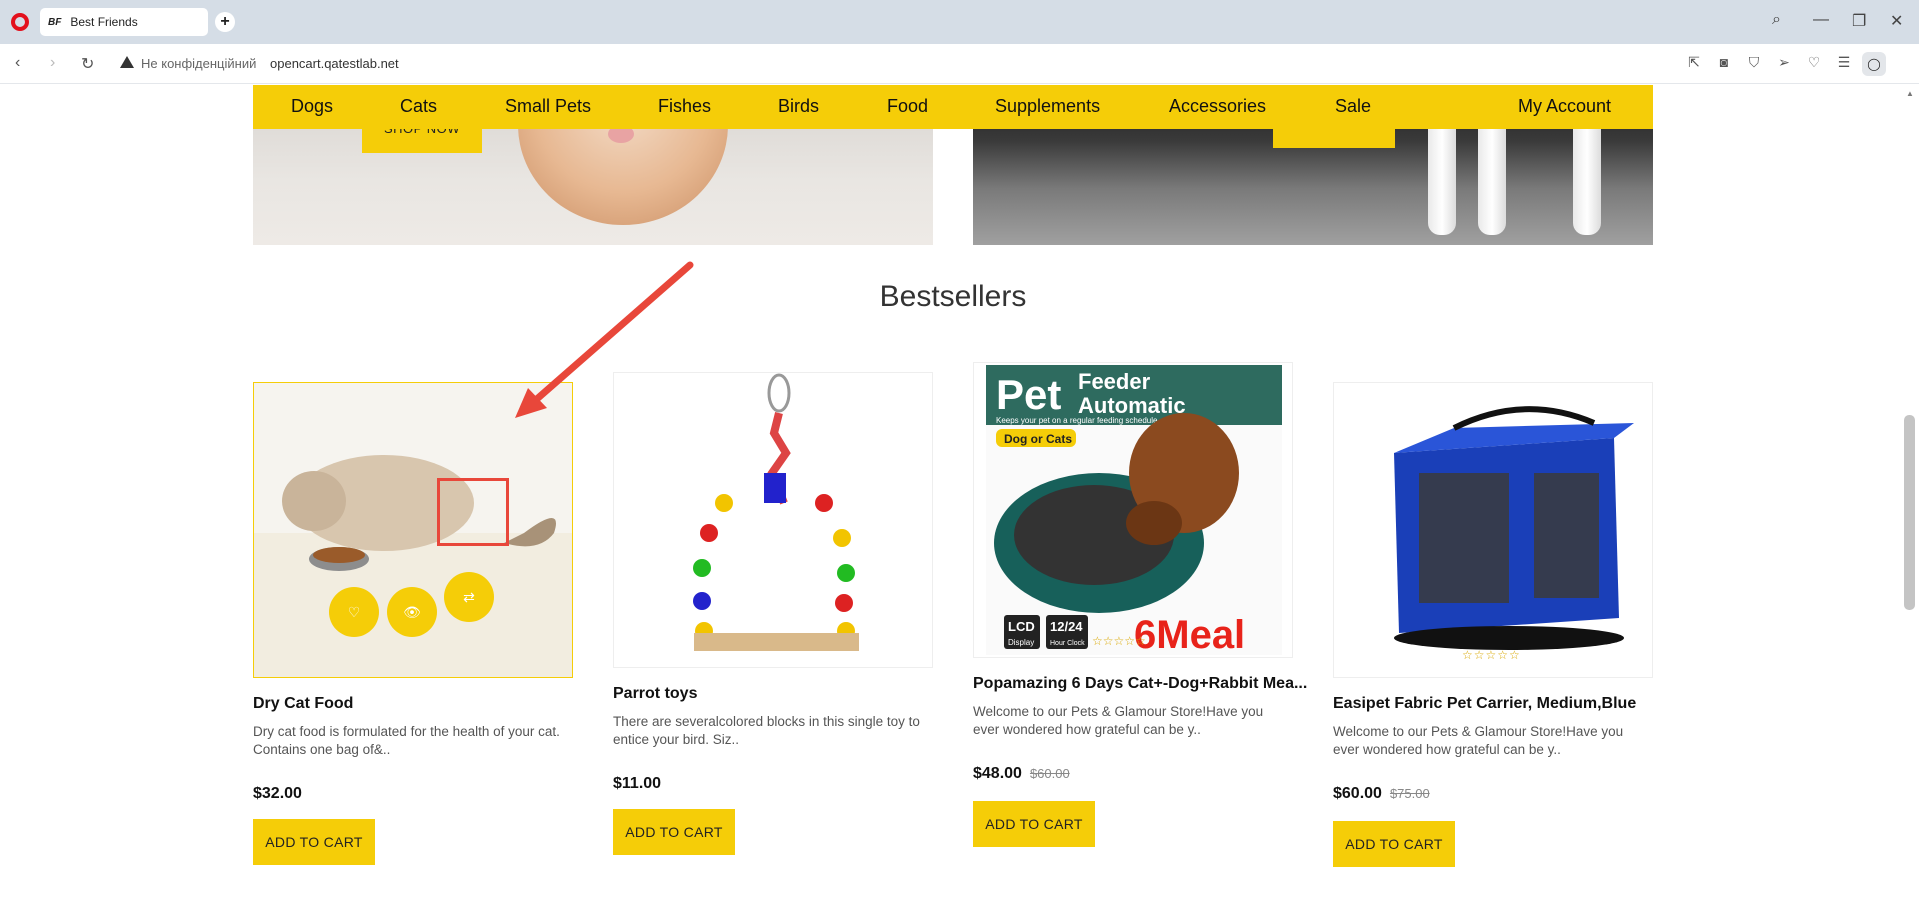 The width and height of the screenshot is (1919, 900). I want to click on camera-icon: ◙, so click(1724, 62).